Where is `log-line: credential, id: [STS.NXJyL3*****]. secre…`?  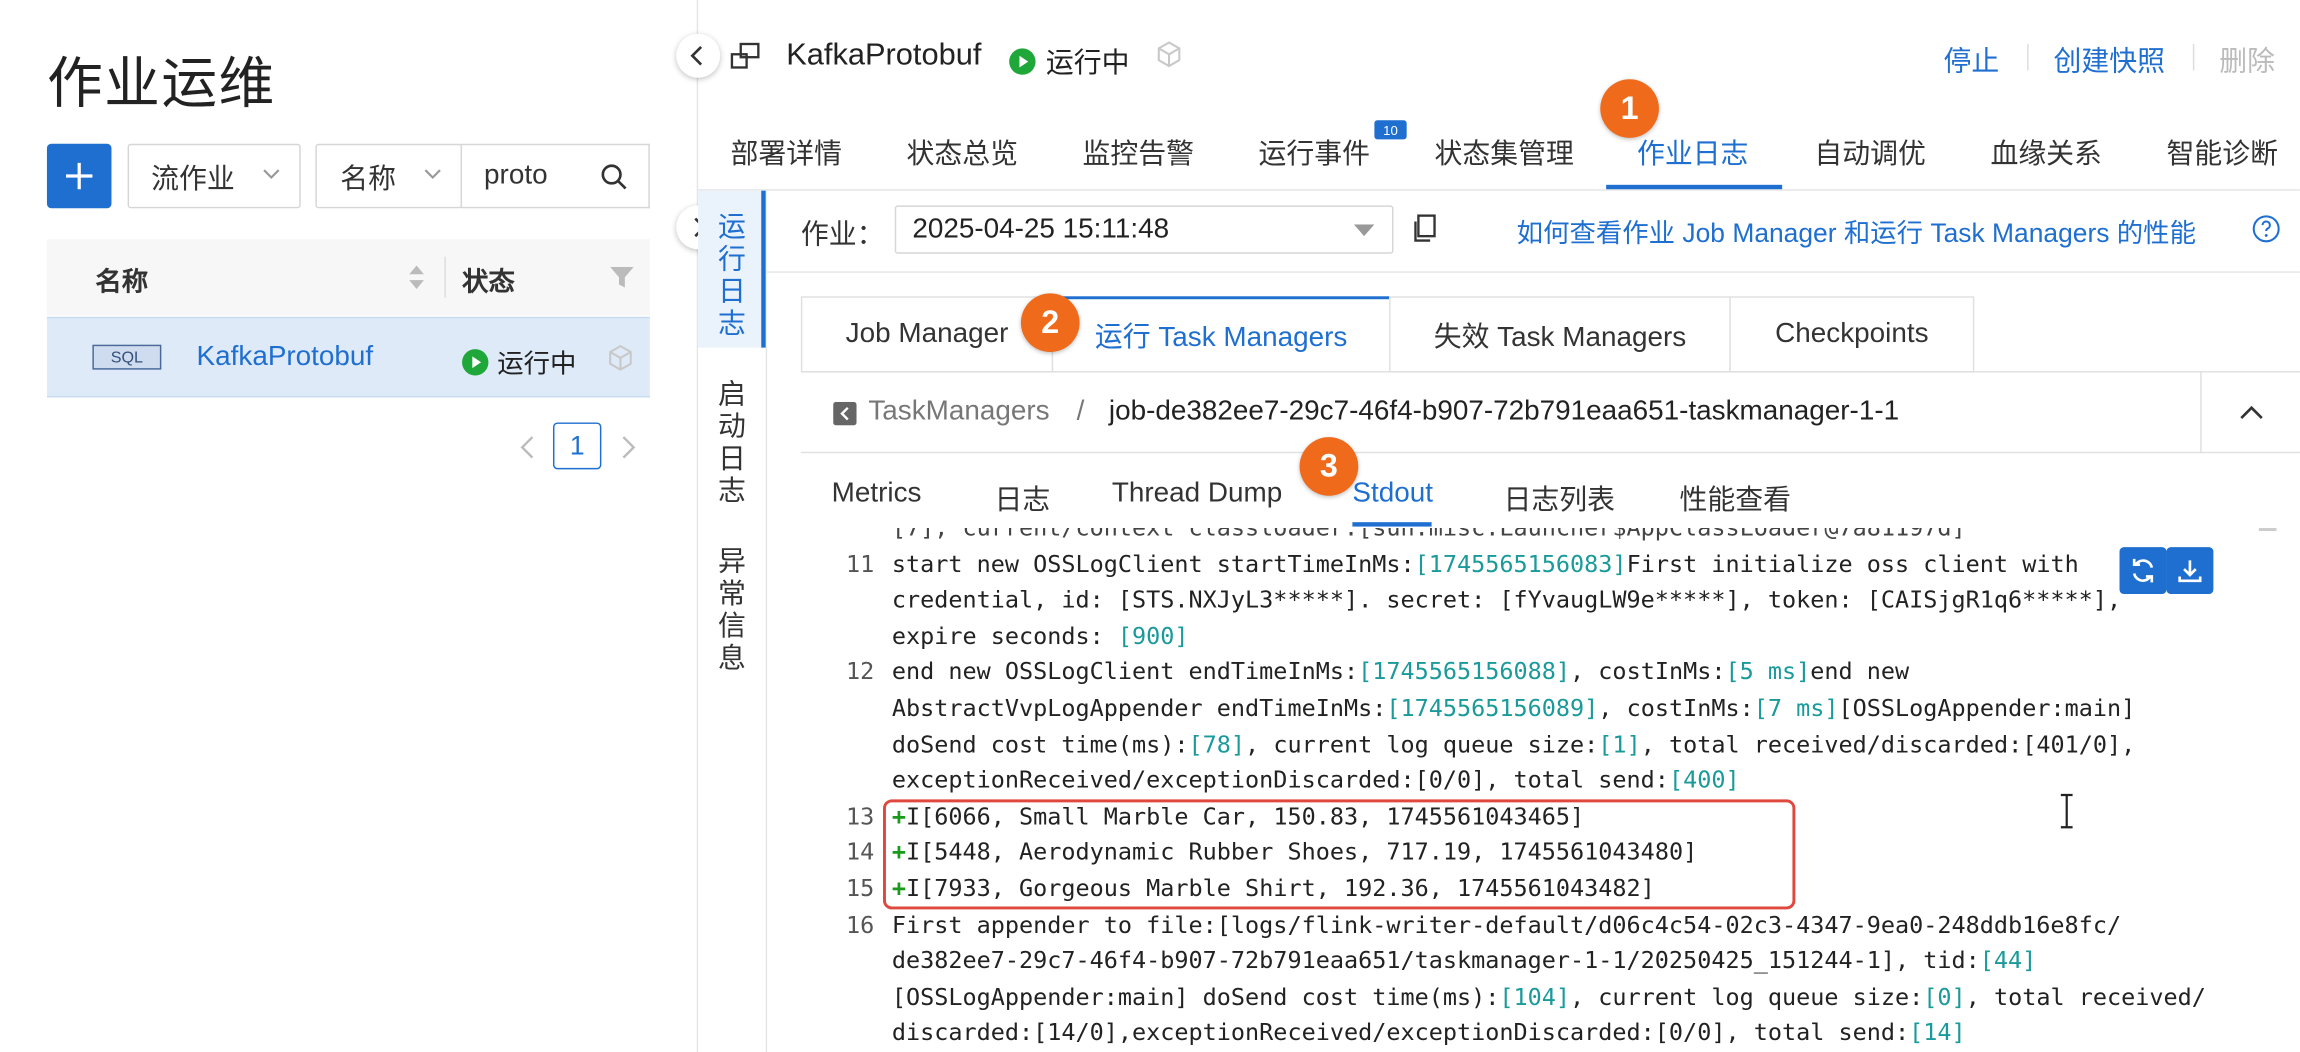 log-line: credential, id: [STS.NXJyL3*****]. secre… is located at coordinates (1506, 600).